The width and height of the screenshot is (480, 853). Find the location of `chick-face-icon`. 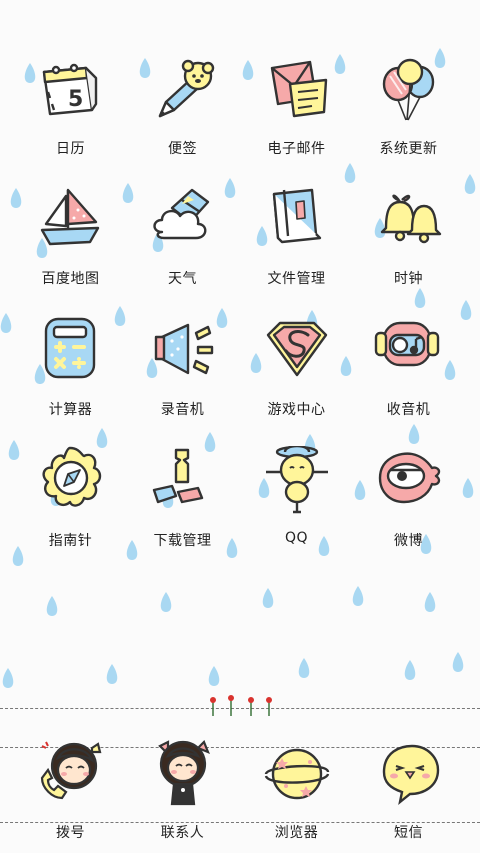

chick-face-icon is located at coordinates (410, 774).